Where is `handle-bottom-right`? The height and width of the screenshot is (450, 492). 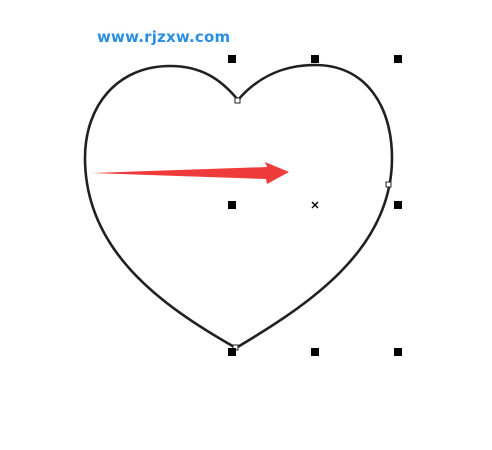 handle-bottom-right is located at coordinates (398, 352).